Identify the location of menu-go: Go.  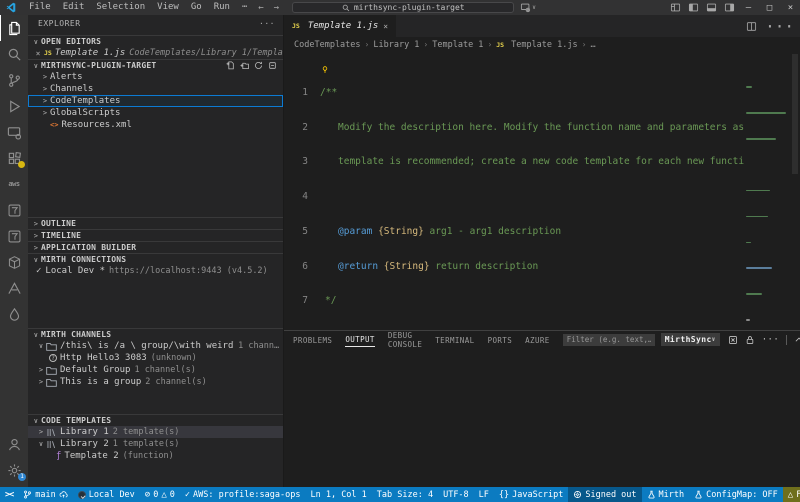
(196, 7).